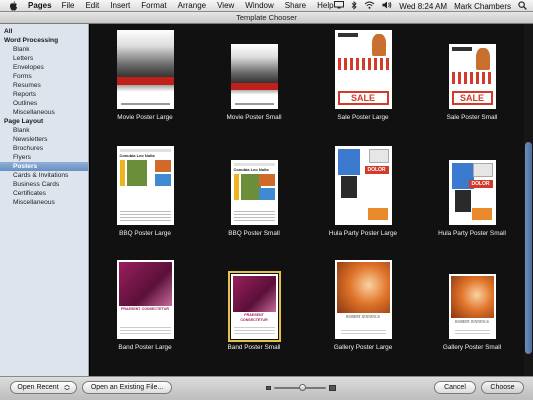  I want to click on template-caption: Movie Poster Small, so click(254, 117).